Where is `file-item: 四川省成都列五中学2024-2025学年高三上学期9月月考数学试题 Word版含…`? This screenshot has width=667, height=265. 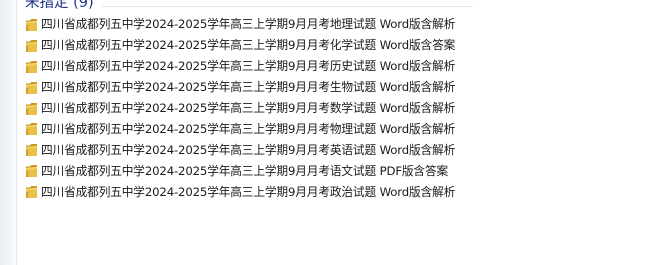
file-item: 四川省成都列五中学2024-2025学年高三上学期9月月考数学试题 Word版含… is located at coordinates (240, 108).